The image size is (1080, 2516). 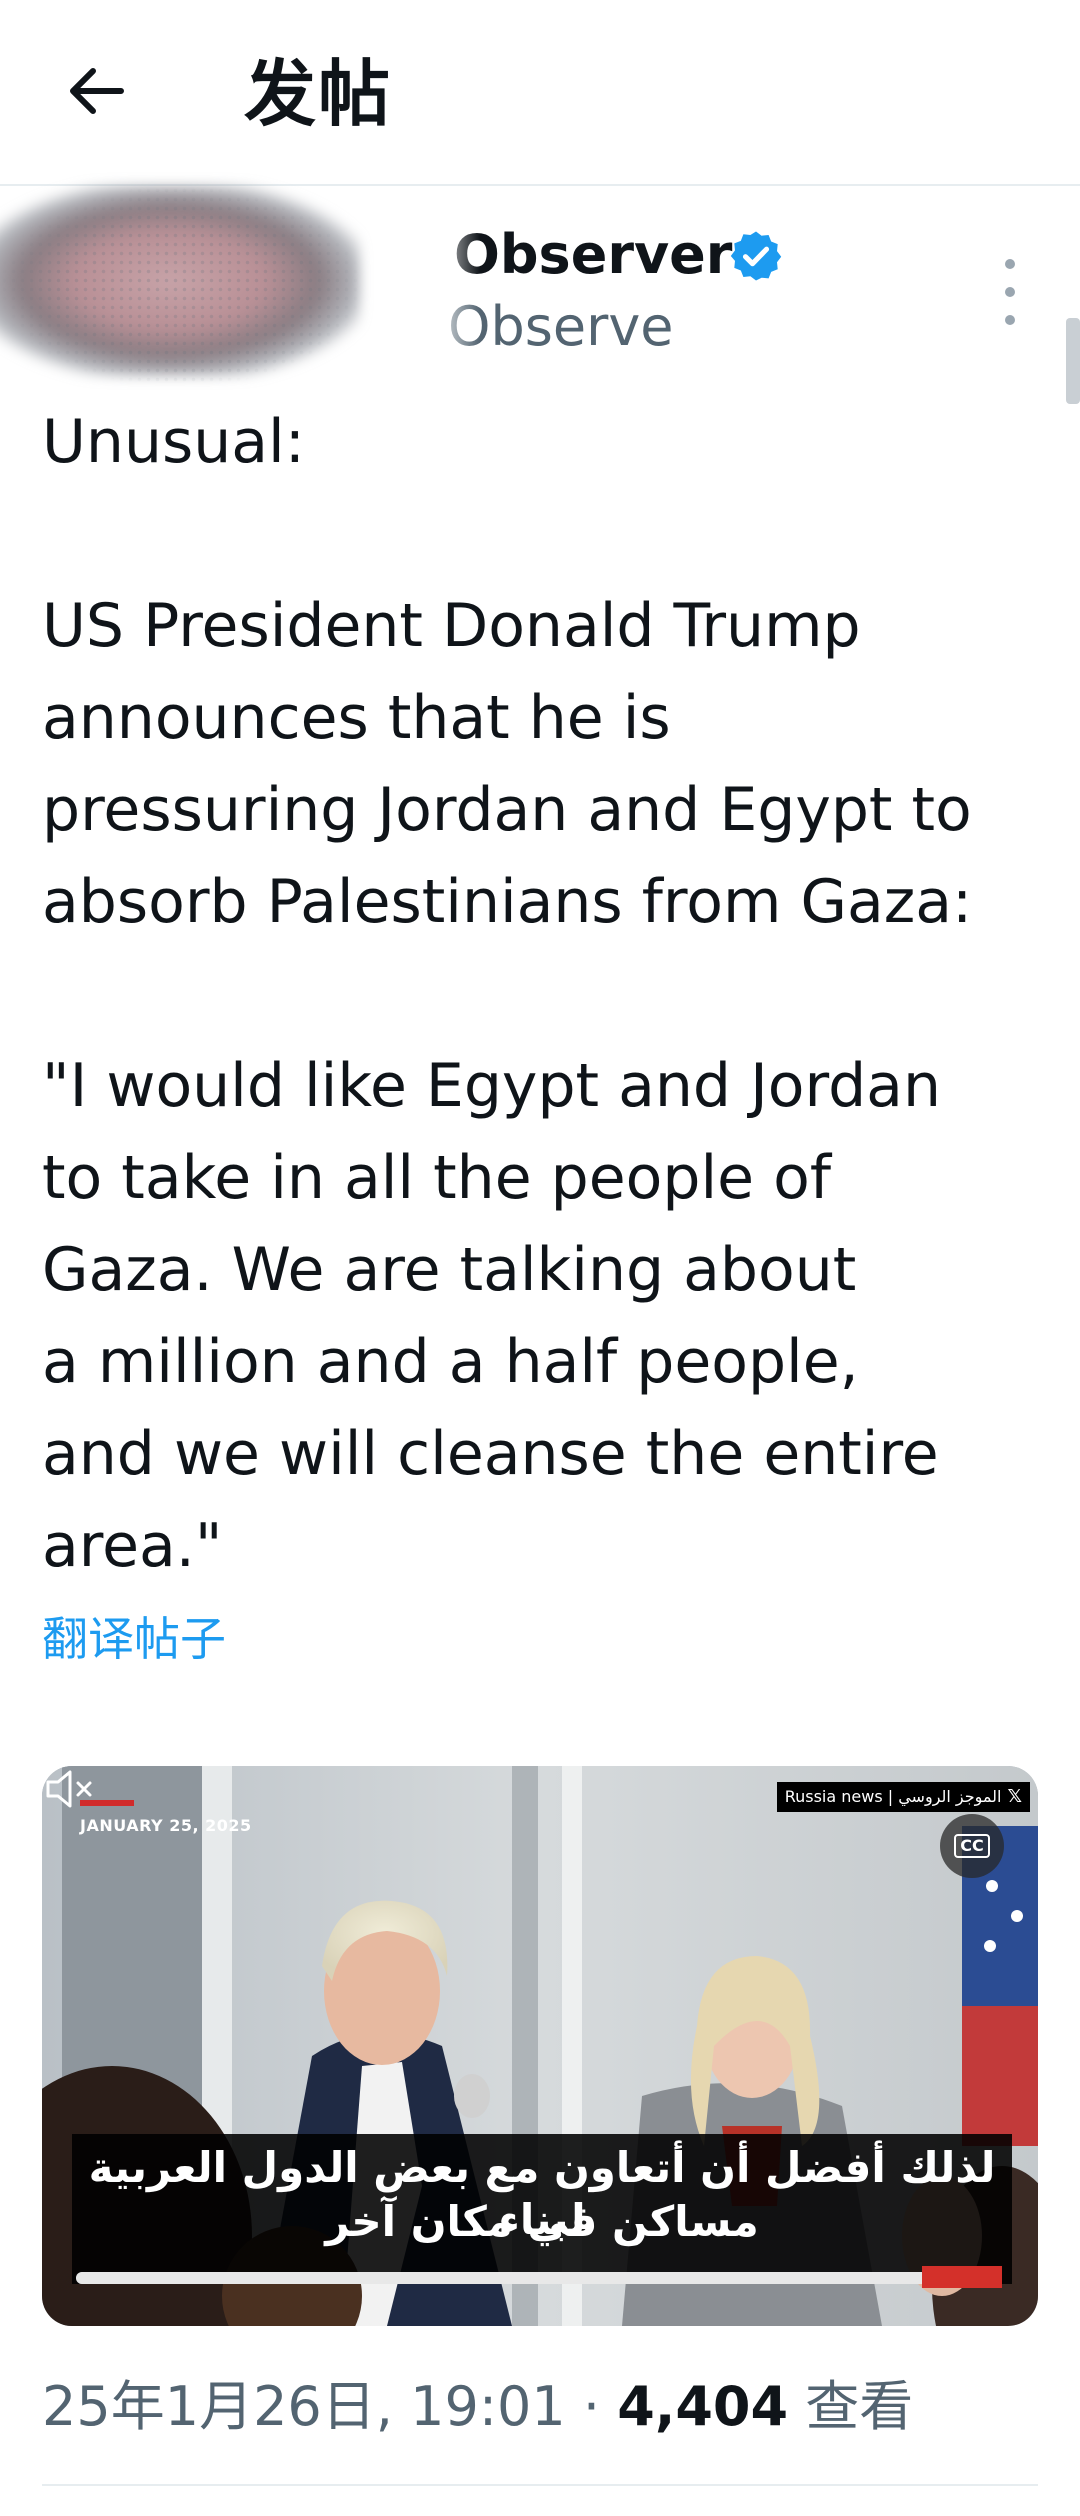 What do you see at coordinates (859, 2406) in the screenshot?
I see `views-label: 查看` at bounding box center [859, 2406].